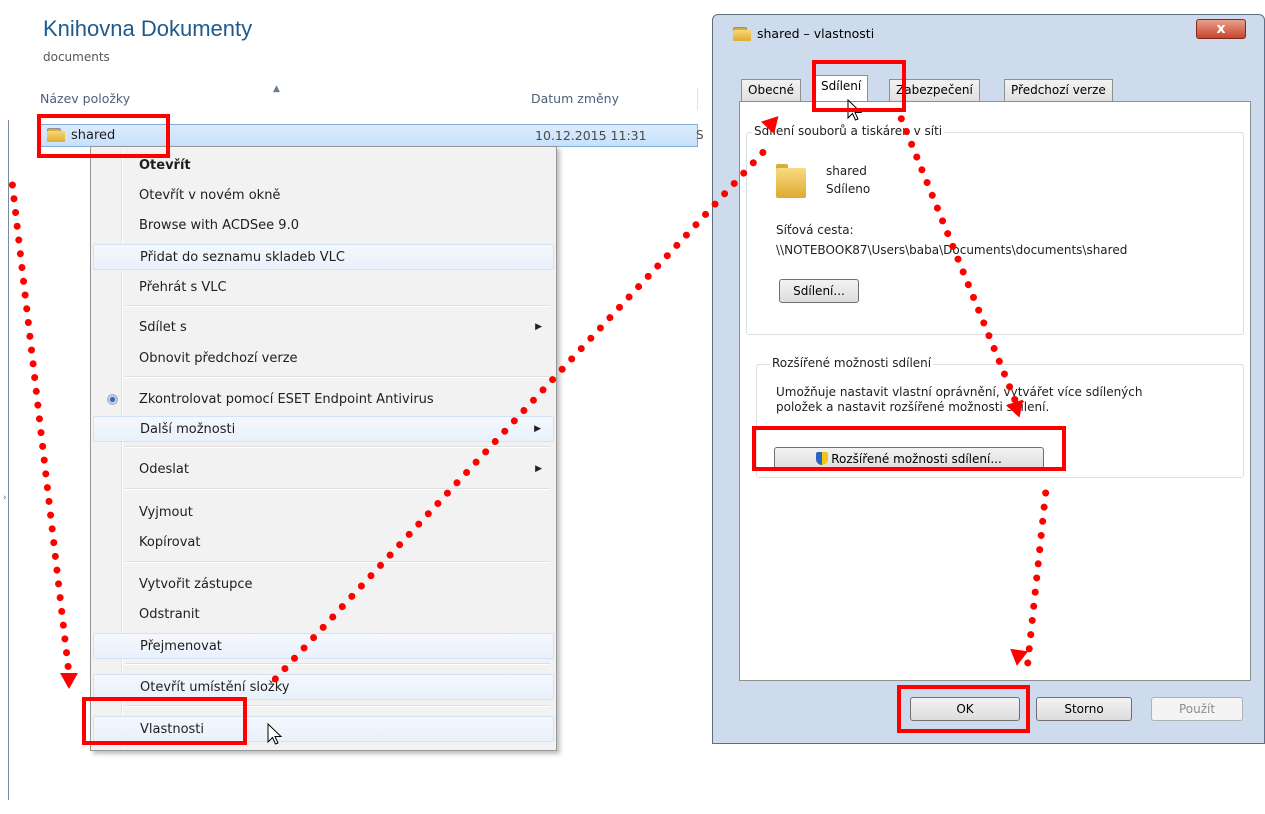  What do you see at coordinates (148, 28) in the screenshot?
I see `library-title: Knihovna Dokumenty` at bounding box center [148, 28].